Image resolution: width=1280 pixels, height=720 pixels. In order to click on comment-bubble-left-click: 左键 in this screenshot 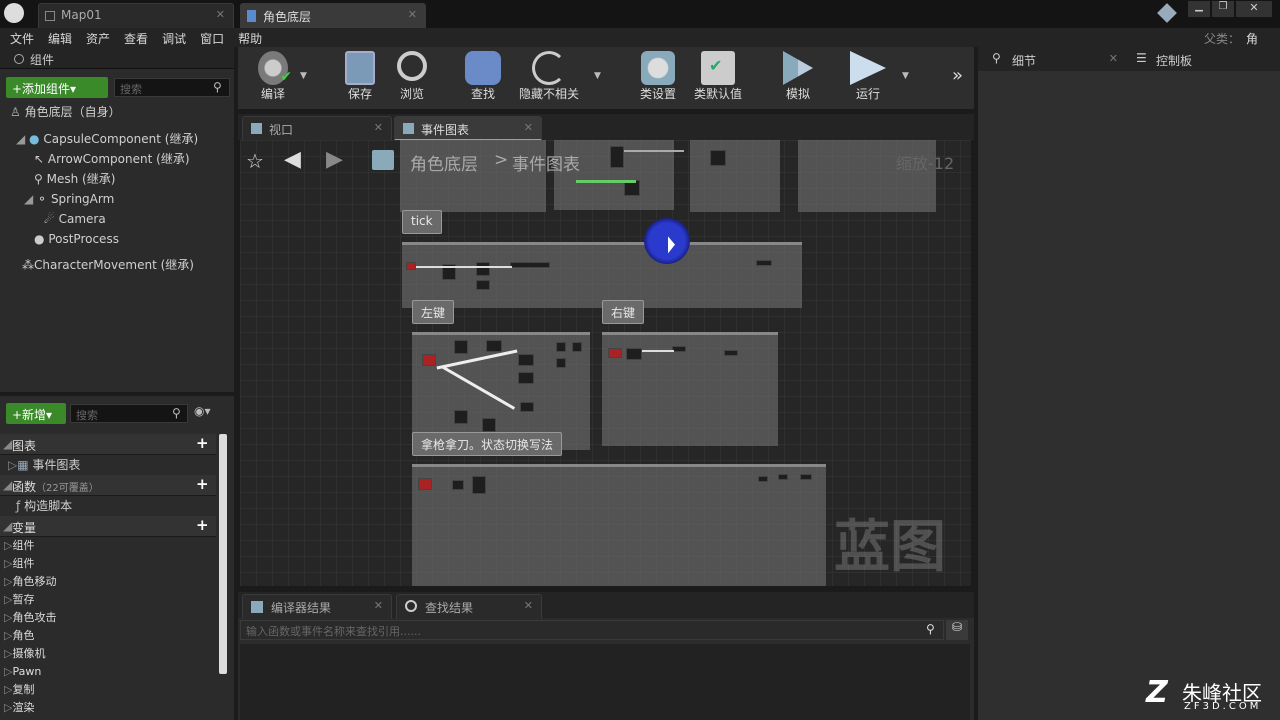, I will do `click(433, 312)`.